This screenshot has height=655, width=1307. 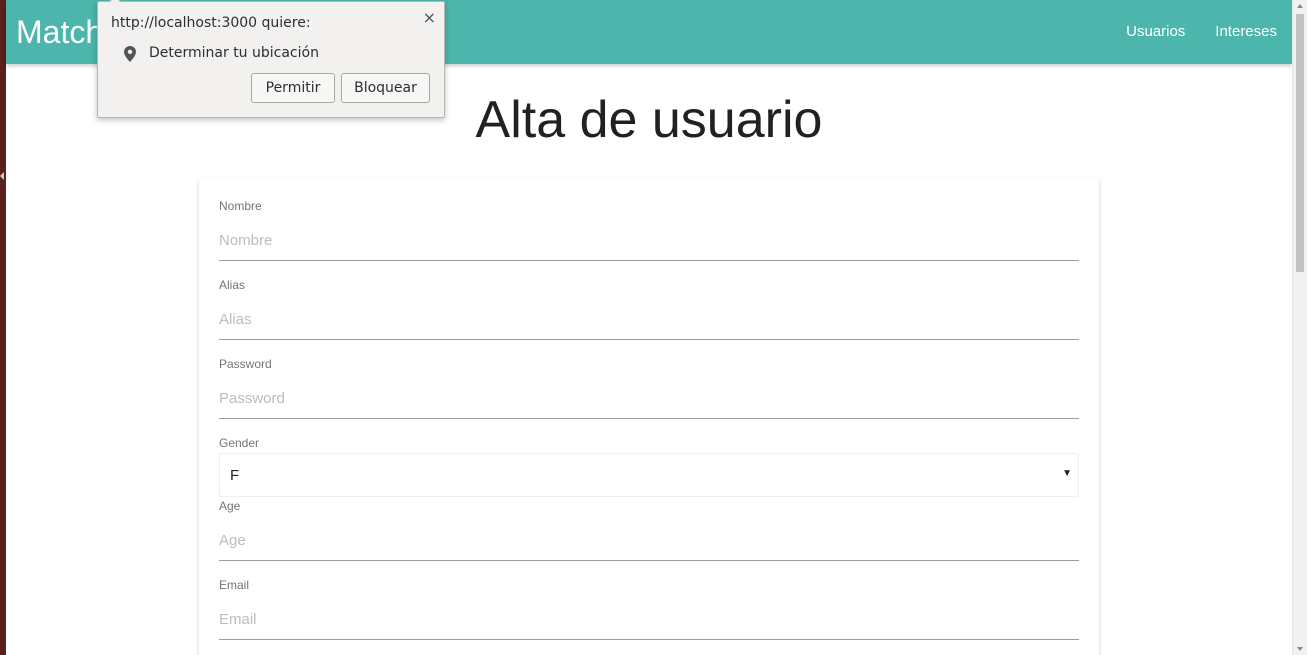 What do you see at coordinates (115, 1) in the screenshot?
I see `popup-notch-inner` at bounding box center [115, 1].